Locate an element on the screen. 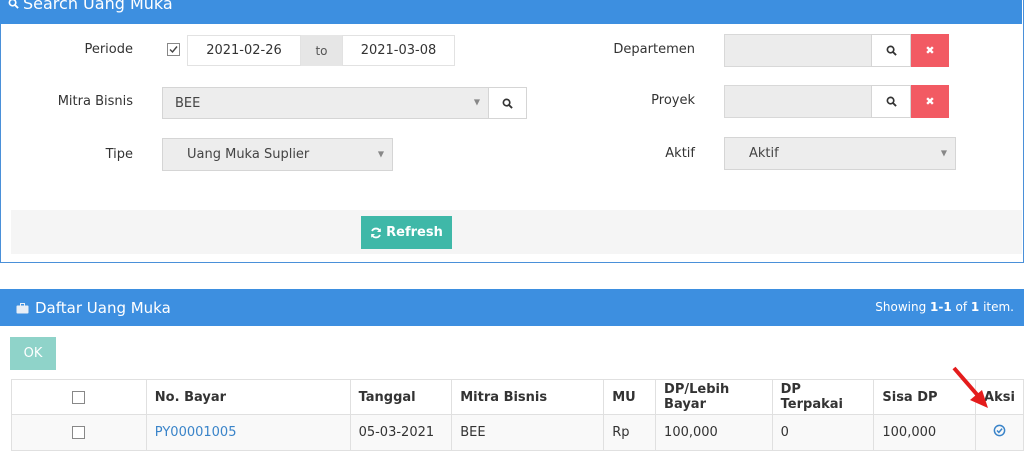 The width and height of the screenshot is (1024, 469). search-footer is located at coordinates (516, 232).